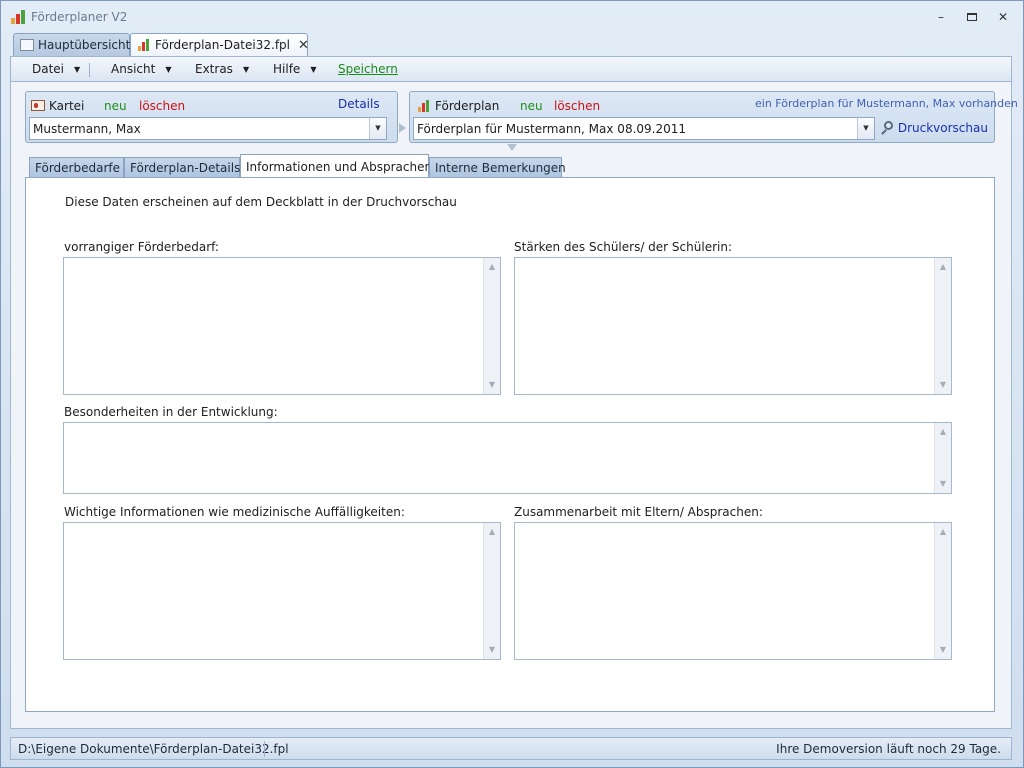 The image size is (1024, 768). I want to click on menu-hilfe: Hilfe ▼, so click(294, 69).